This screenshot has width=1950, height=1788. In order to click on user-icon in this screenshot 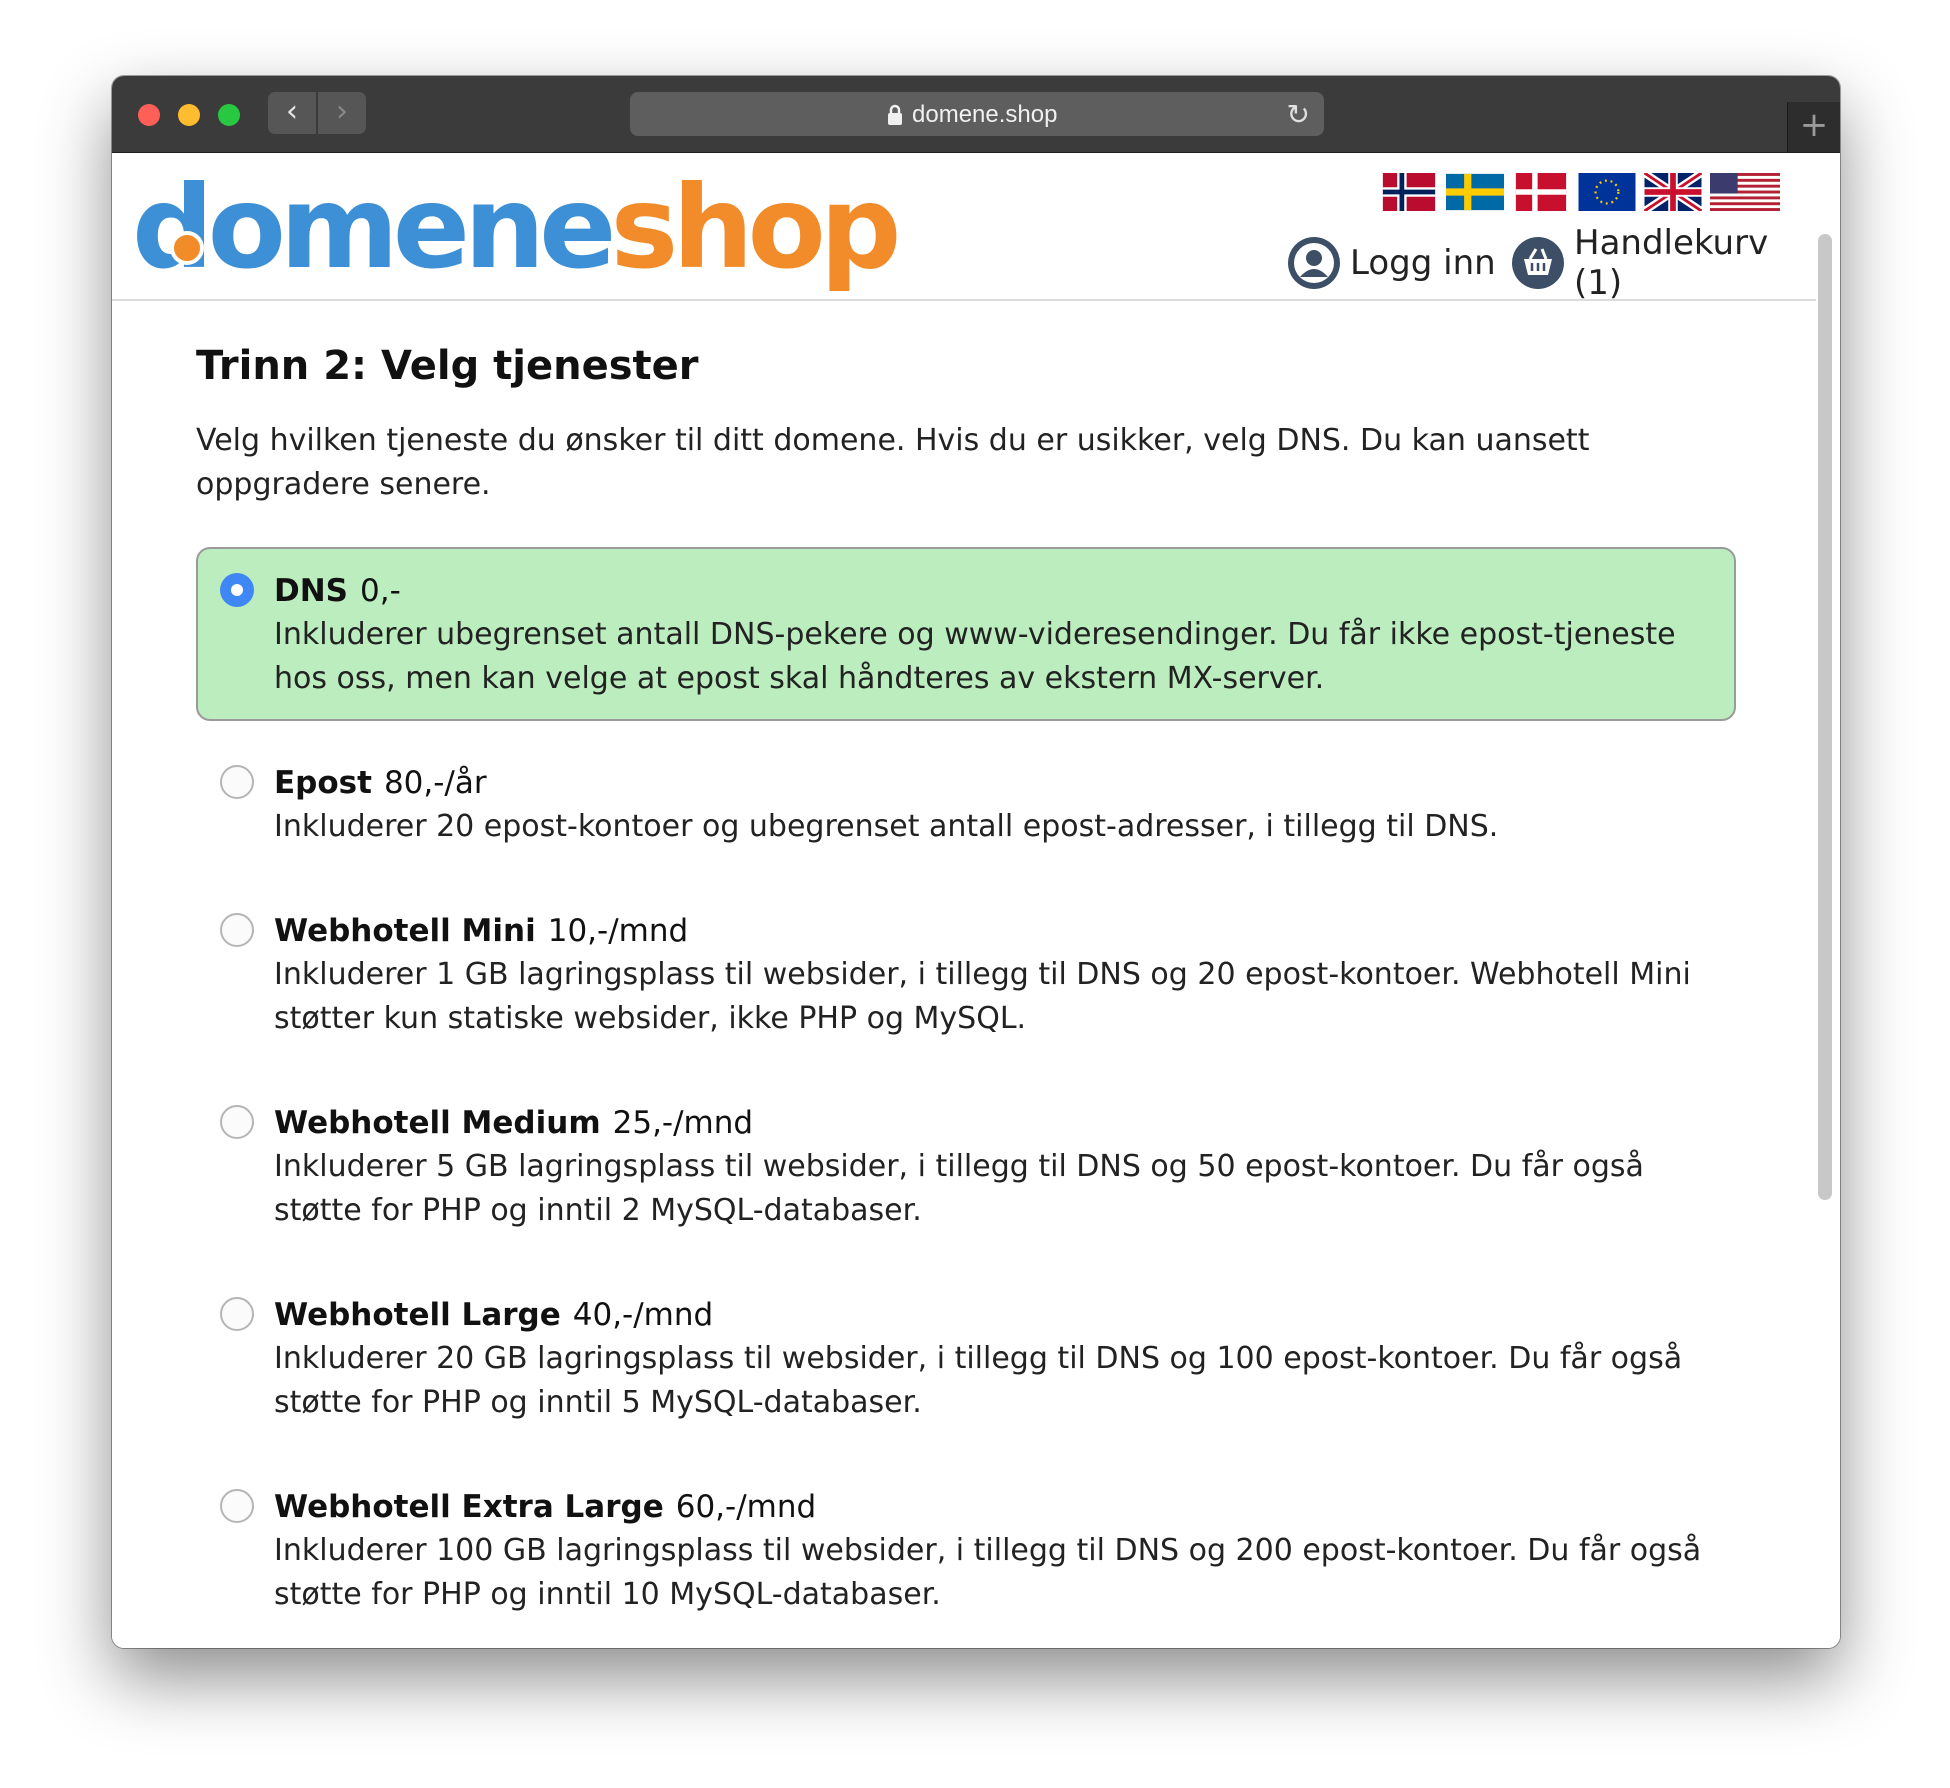, I will do `click(1314, 263)`.